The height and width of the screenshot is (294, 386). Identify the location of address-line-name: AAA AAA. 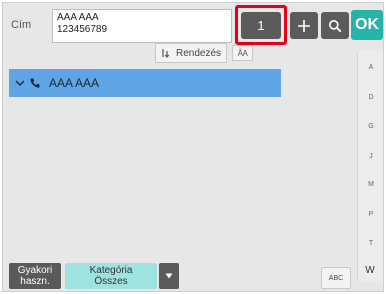
(78, 17).